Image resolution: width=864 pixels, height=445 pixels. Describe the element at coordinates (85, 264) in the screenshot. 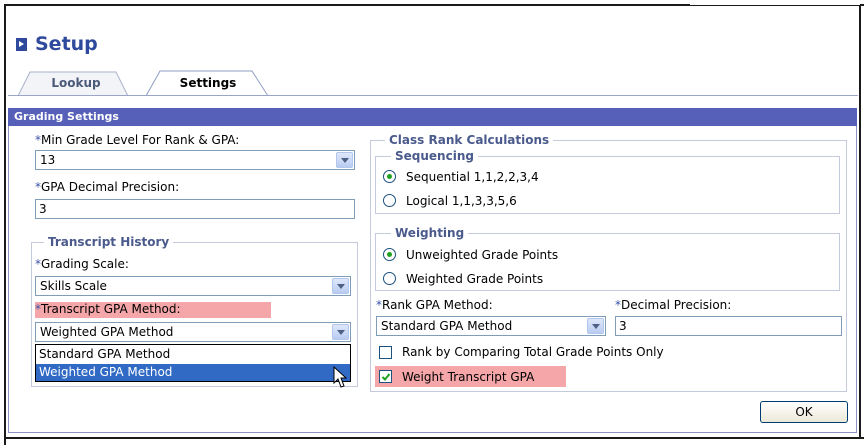

I see `grading-scale-label-text: Grading Scale:` at that location.